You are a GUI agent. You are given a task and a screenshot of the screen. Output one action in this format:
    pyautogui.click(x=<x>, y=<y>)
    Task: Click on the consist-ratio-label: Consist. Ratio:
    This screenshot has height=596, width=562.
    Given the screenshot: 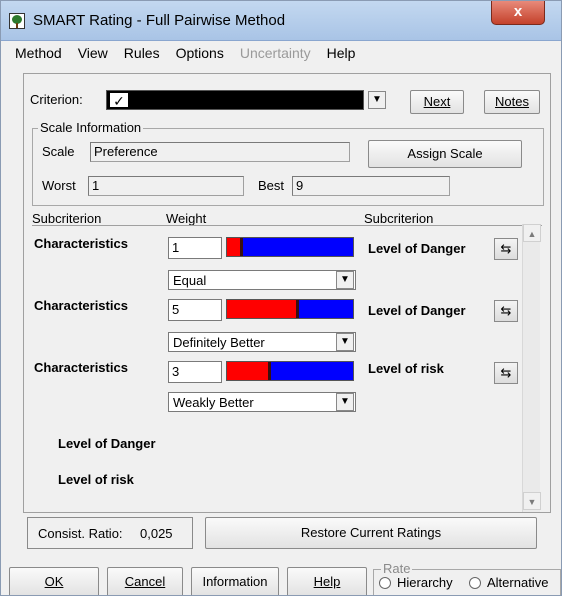 What is the action you would take?
    pyautogui.click(x=80, y=533)
    